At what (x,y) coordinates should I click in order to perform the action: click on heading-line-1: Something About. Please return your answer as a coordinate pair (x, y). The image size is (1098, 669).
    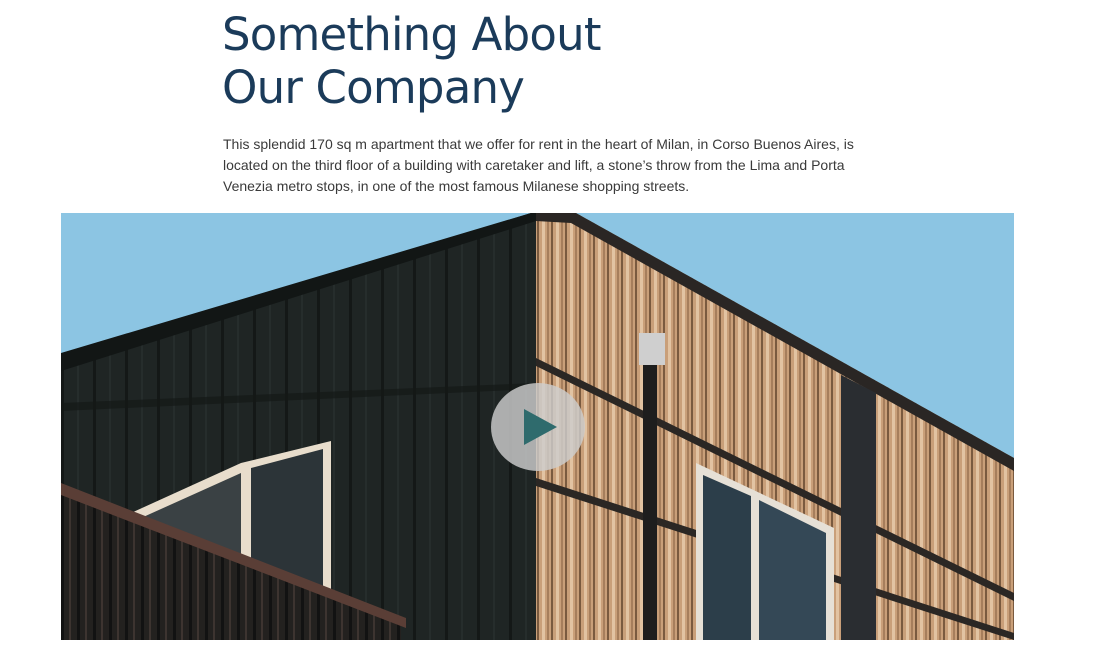
    Looking at the image, I should click on (412, 34).